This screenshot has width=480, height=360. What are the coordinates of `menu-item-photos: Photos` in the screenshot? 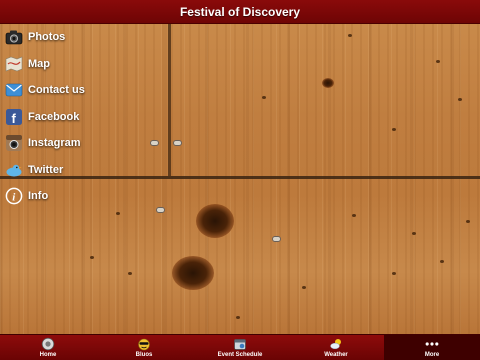 It's located at (84, 37).